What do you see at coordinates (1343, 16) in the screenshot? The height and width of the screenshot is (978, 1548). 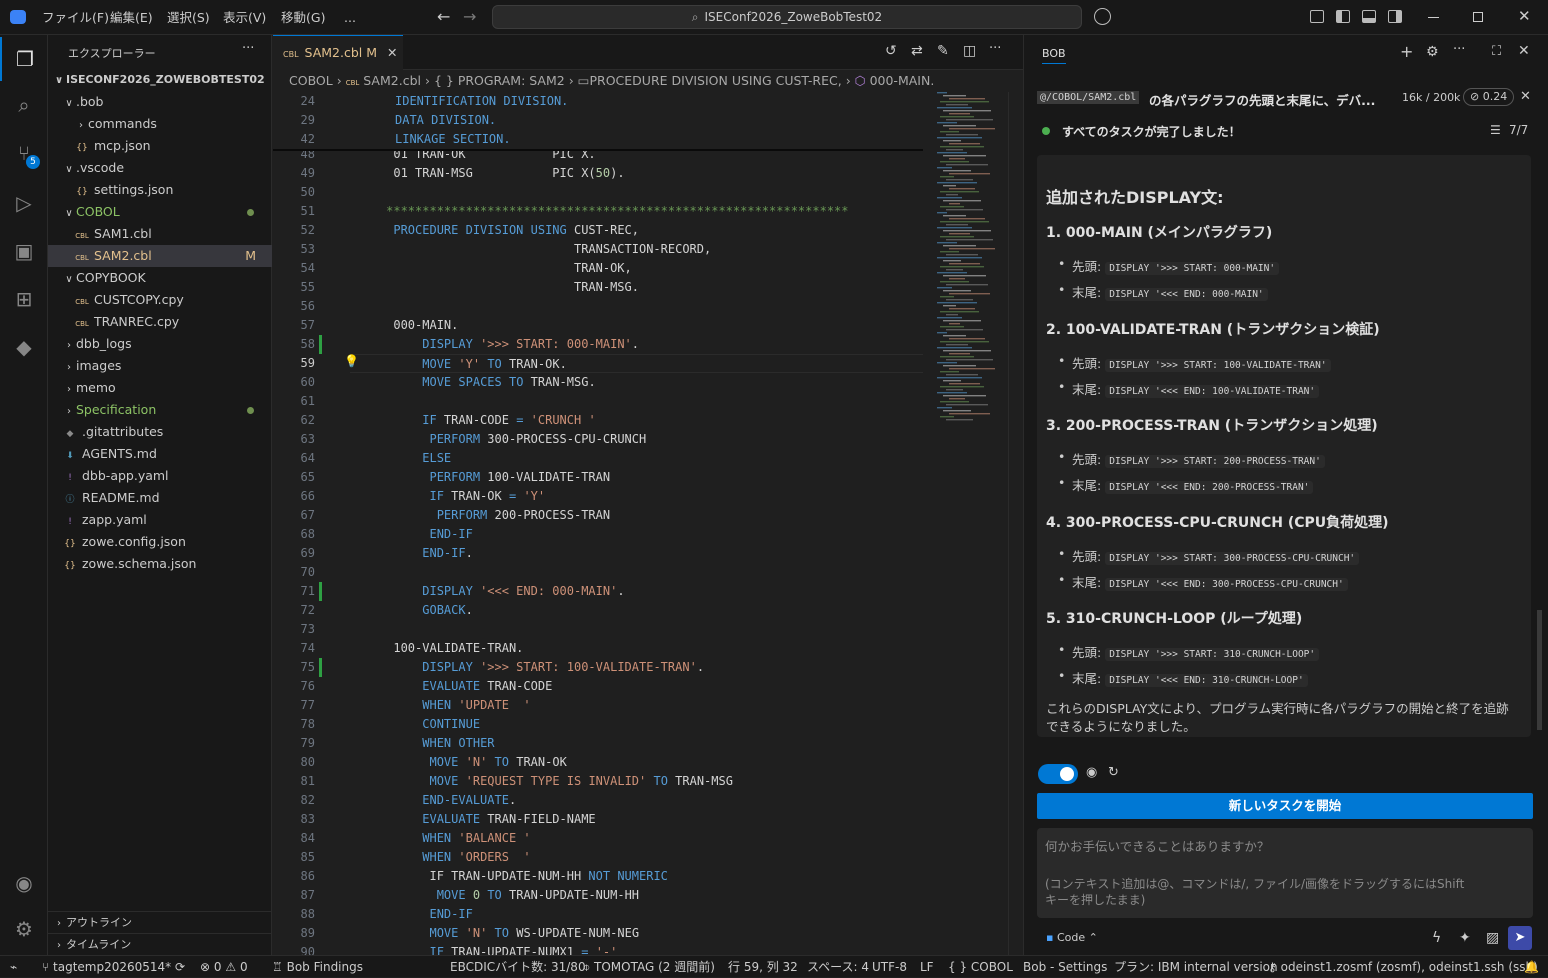 I see `toggle-sidebar-icon` at bounding box center [1343, 16].